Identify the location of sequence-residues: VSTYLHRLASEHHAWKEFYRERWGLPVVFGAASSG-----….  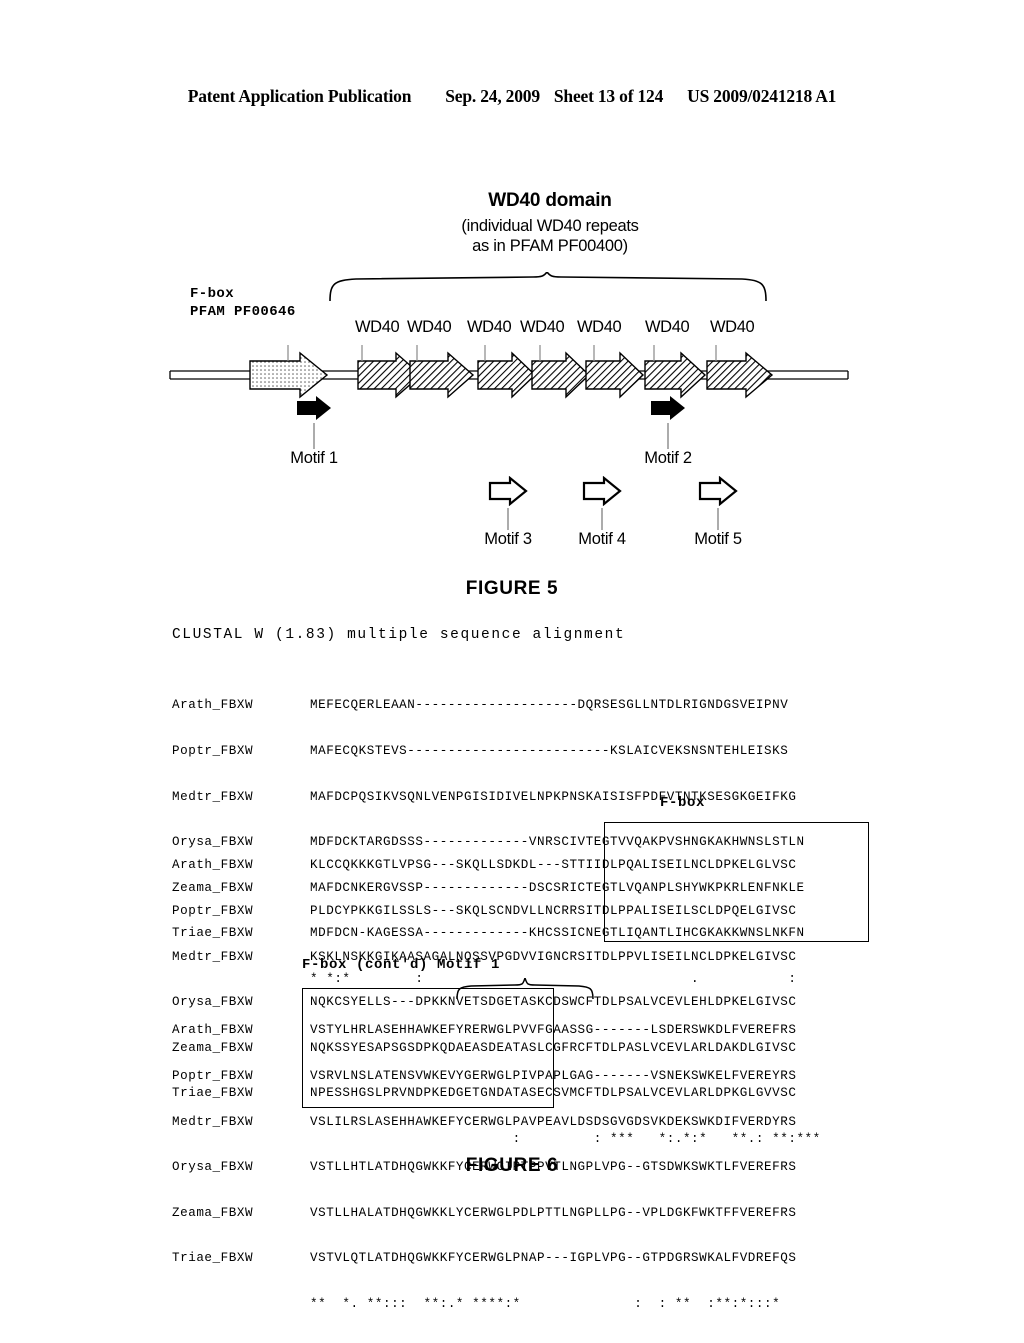
(553, 1030).